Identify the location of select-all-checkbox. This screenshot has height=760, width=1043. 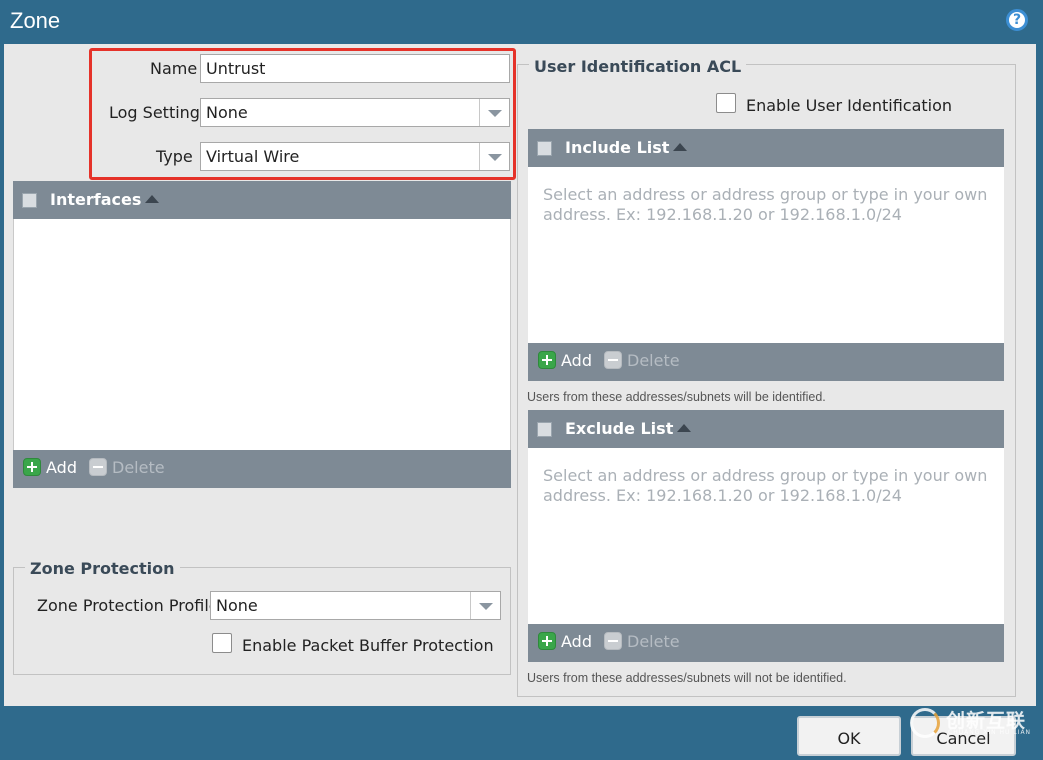
(29, 200).